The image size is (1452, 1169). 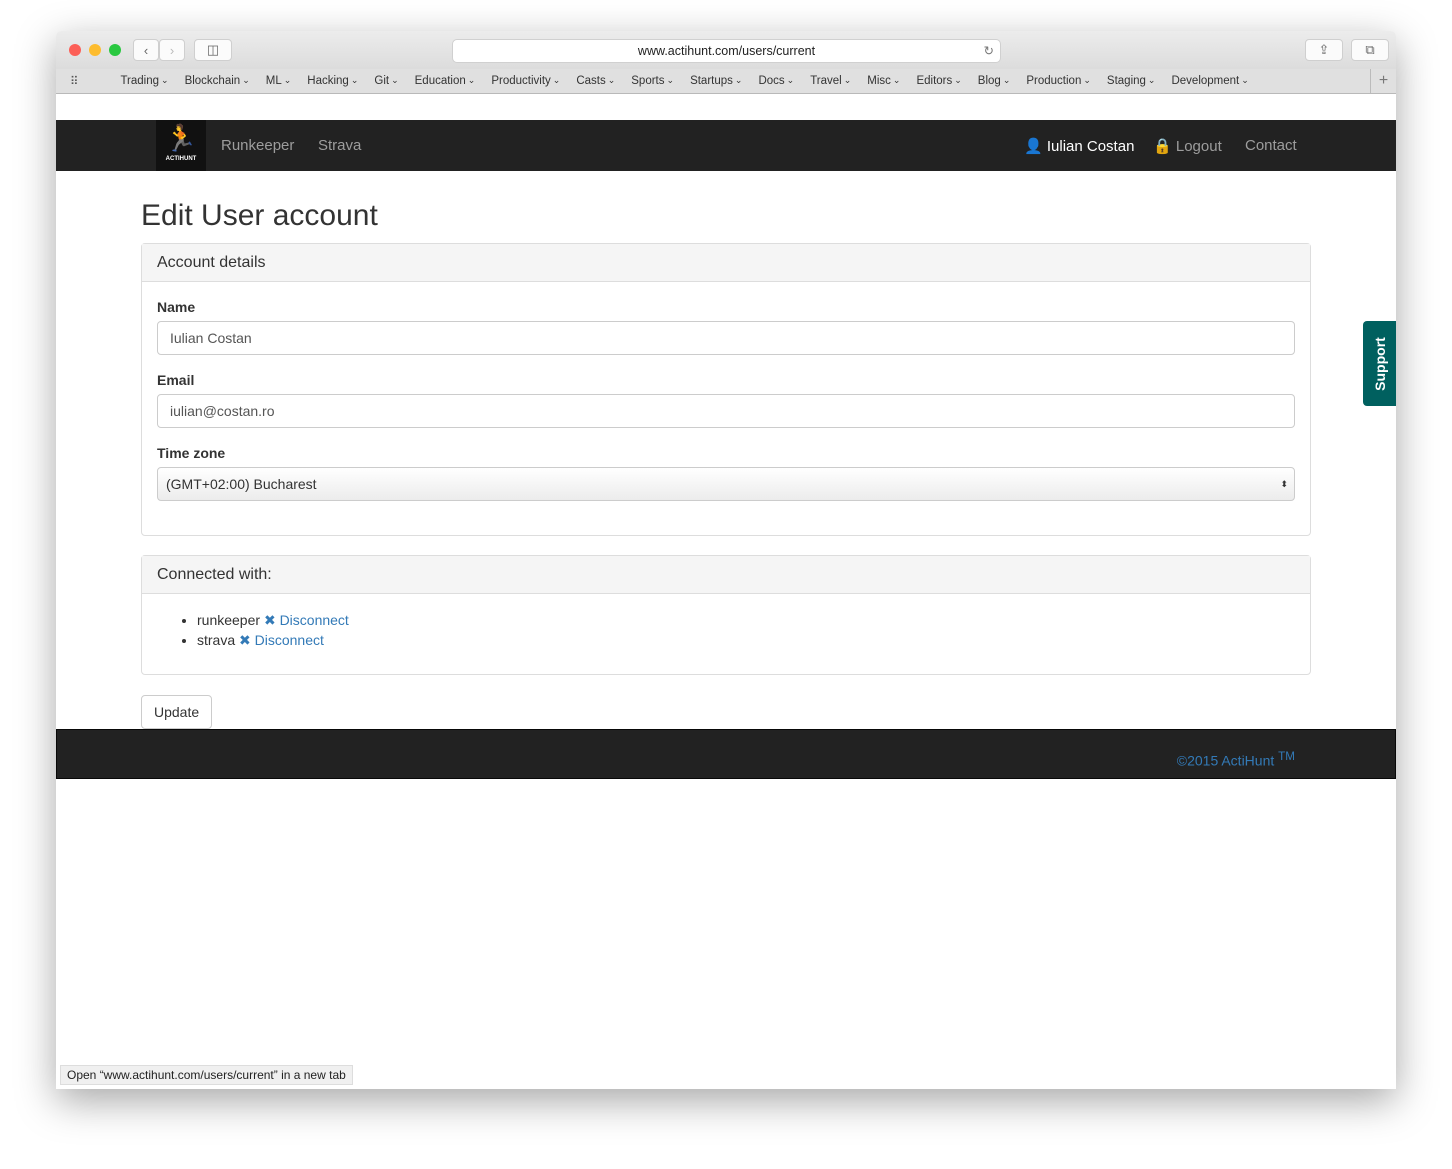 What do you see at coordinates (339, 145) in the screenshot?
I see `nav-strava: Strava` at bounding box center [339, 145].